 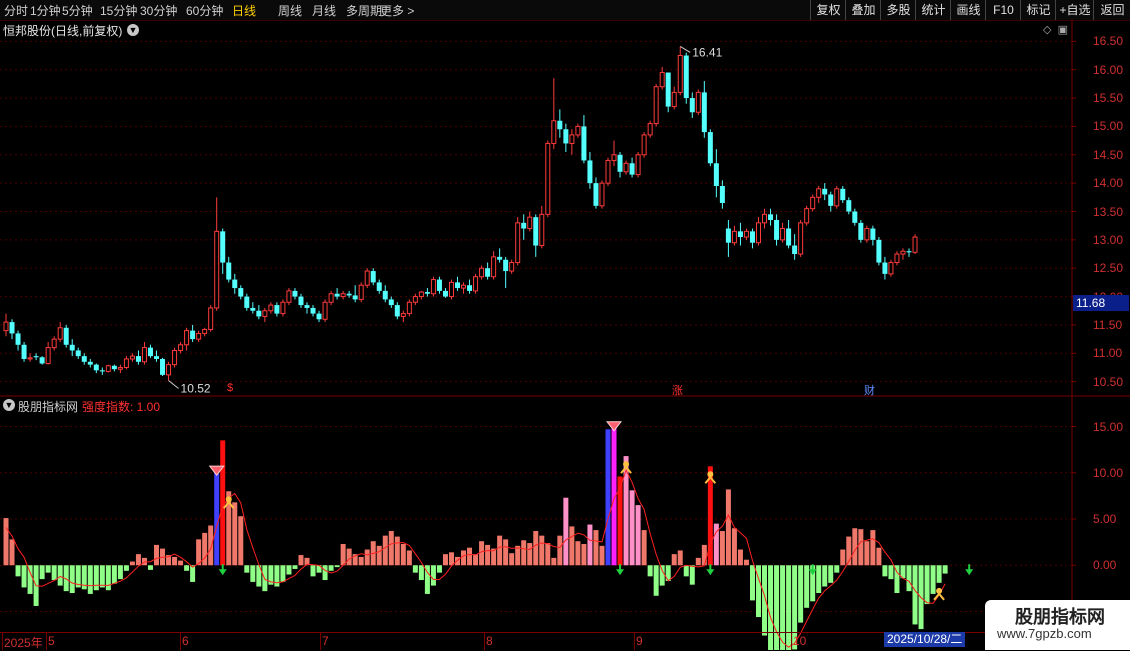 What do you see at coordinates (77, 10) in the screenshot?
I see `period-2: 5分钟` at bounding box center [77, 10].